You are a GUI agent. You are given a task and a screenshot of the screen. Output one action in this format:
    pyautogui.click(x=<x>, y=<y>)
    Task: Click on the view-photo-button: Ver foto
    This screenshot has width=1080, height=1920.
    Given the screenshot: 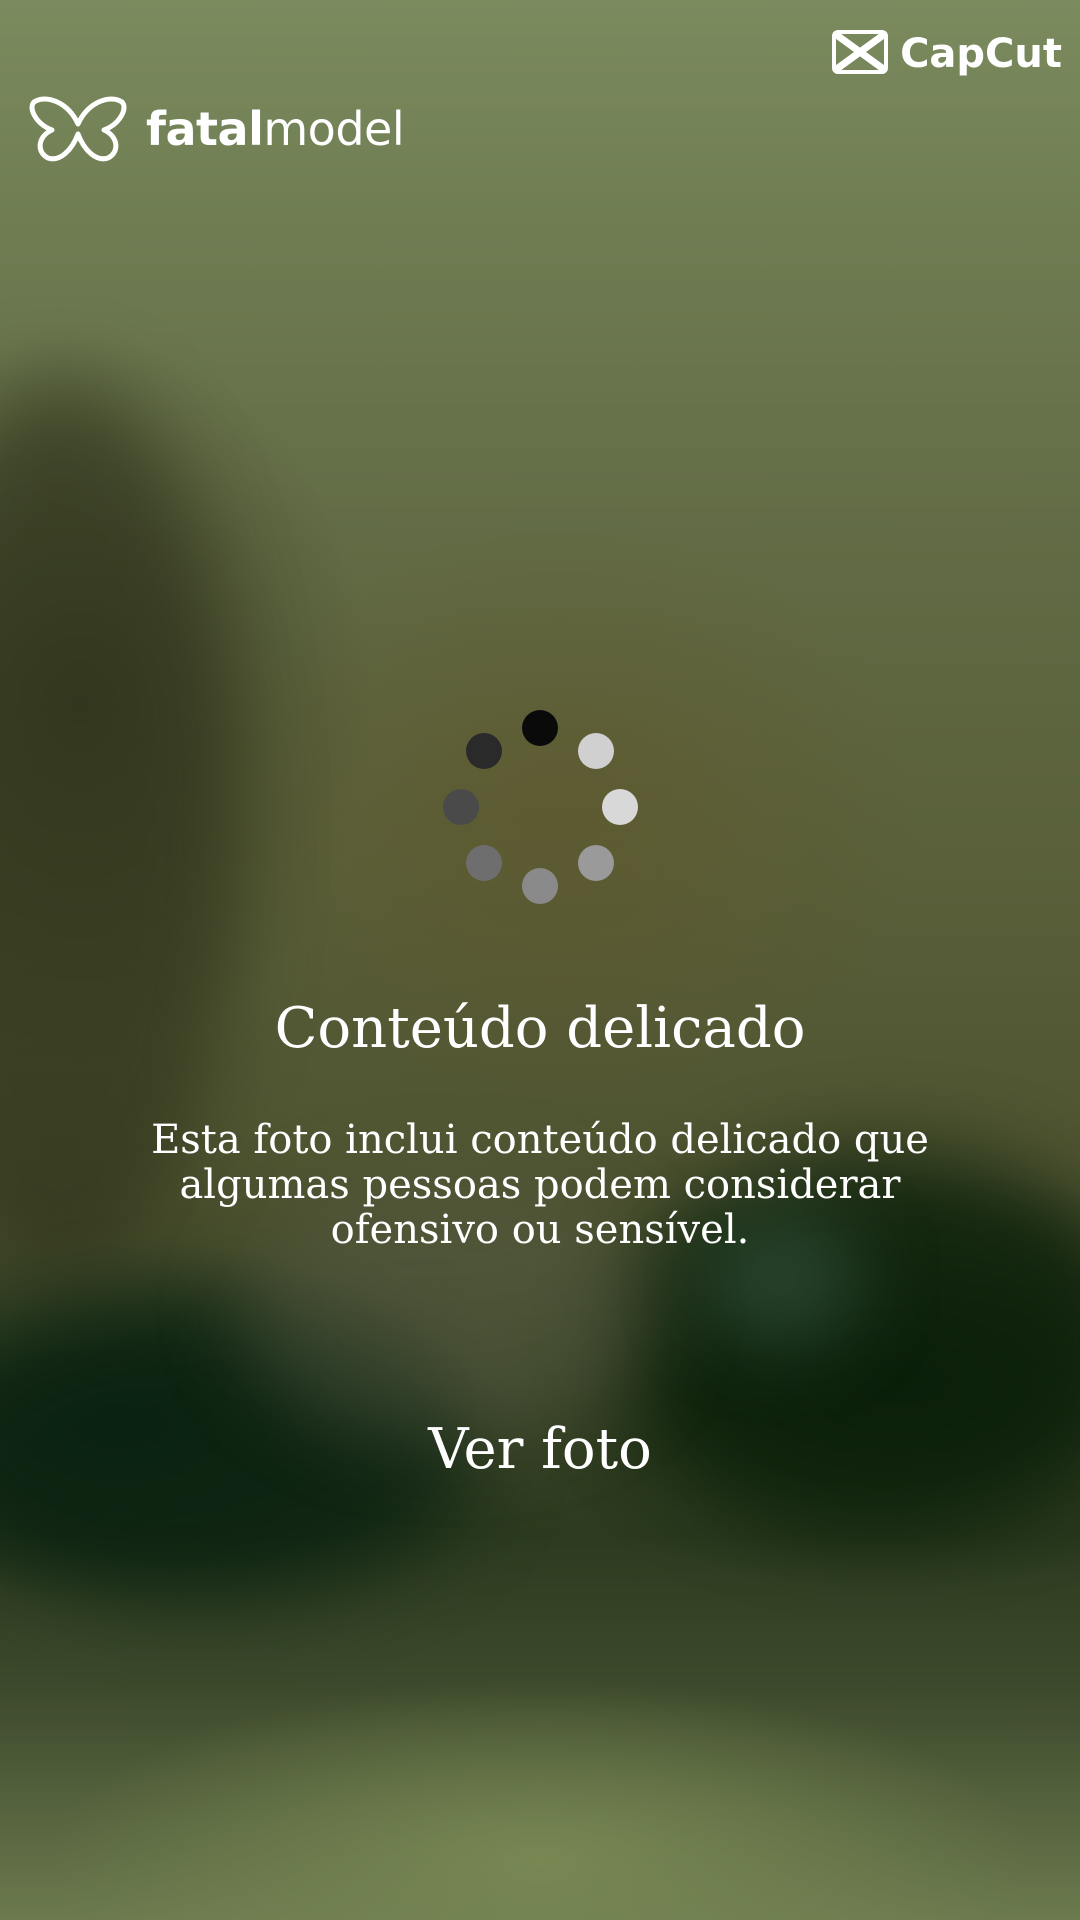 What is the action you would take?
    pyautogui.click(x=540, y=1450)
    